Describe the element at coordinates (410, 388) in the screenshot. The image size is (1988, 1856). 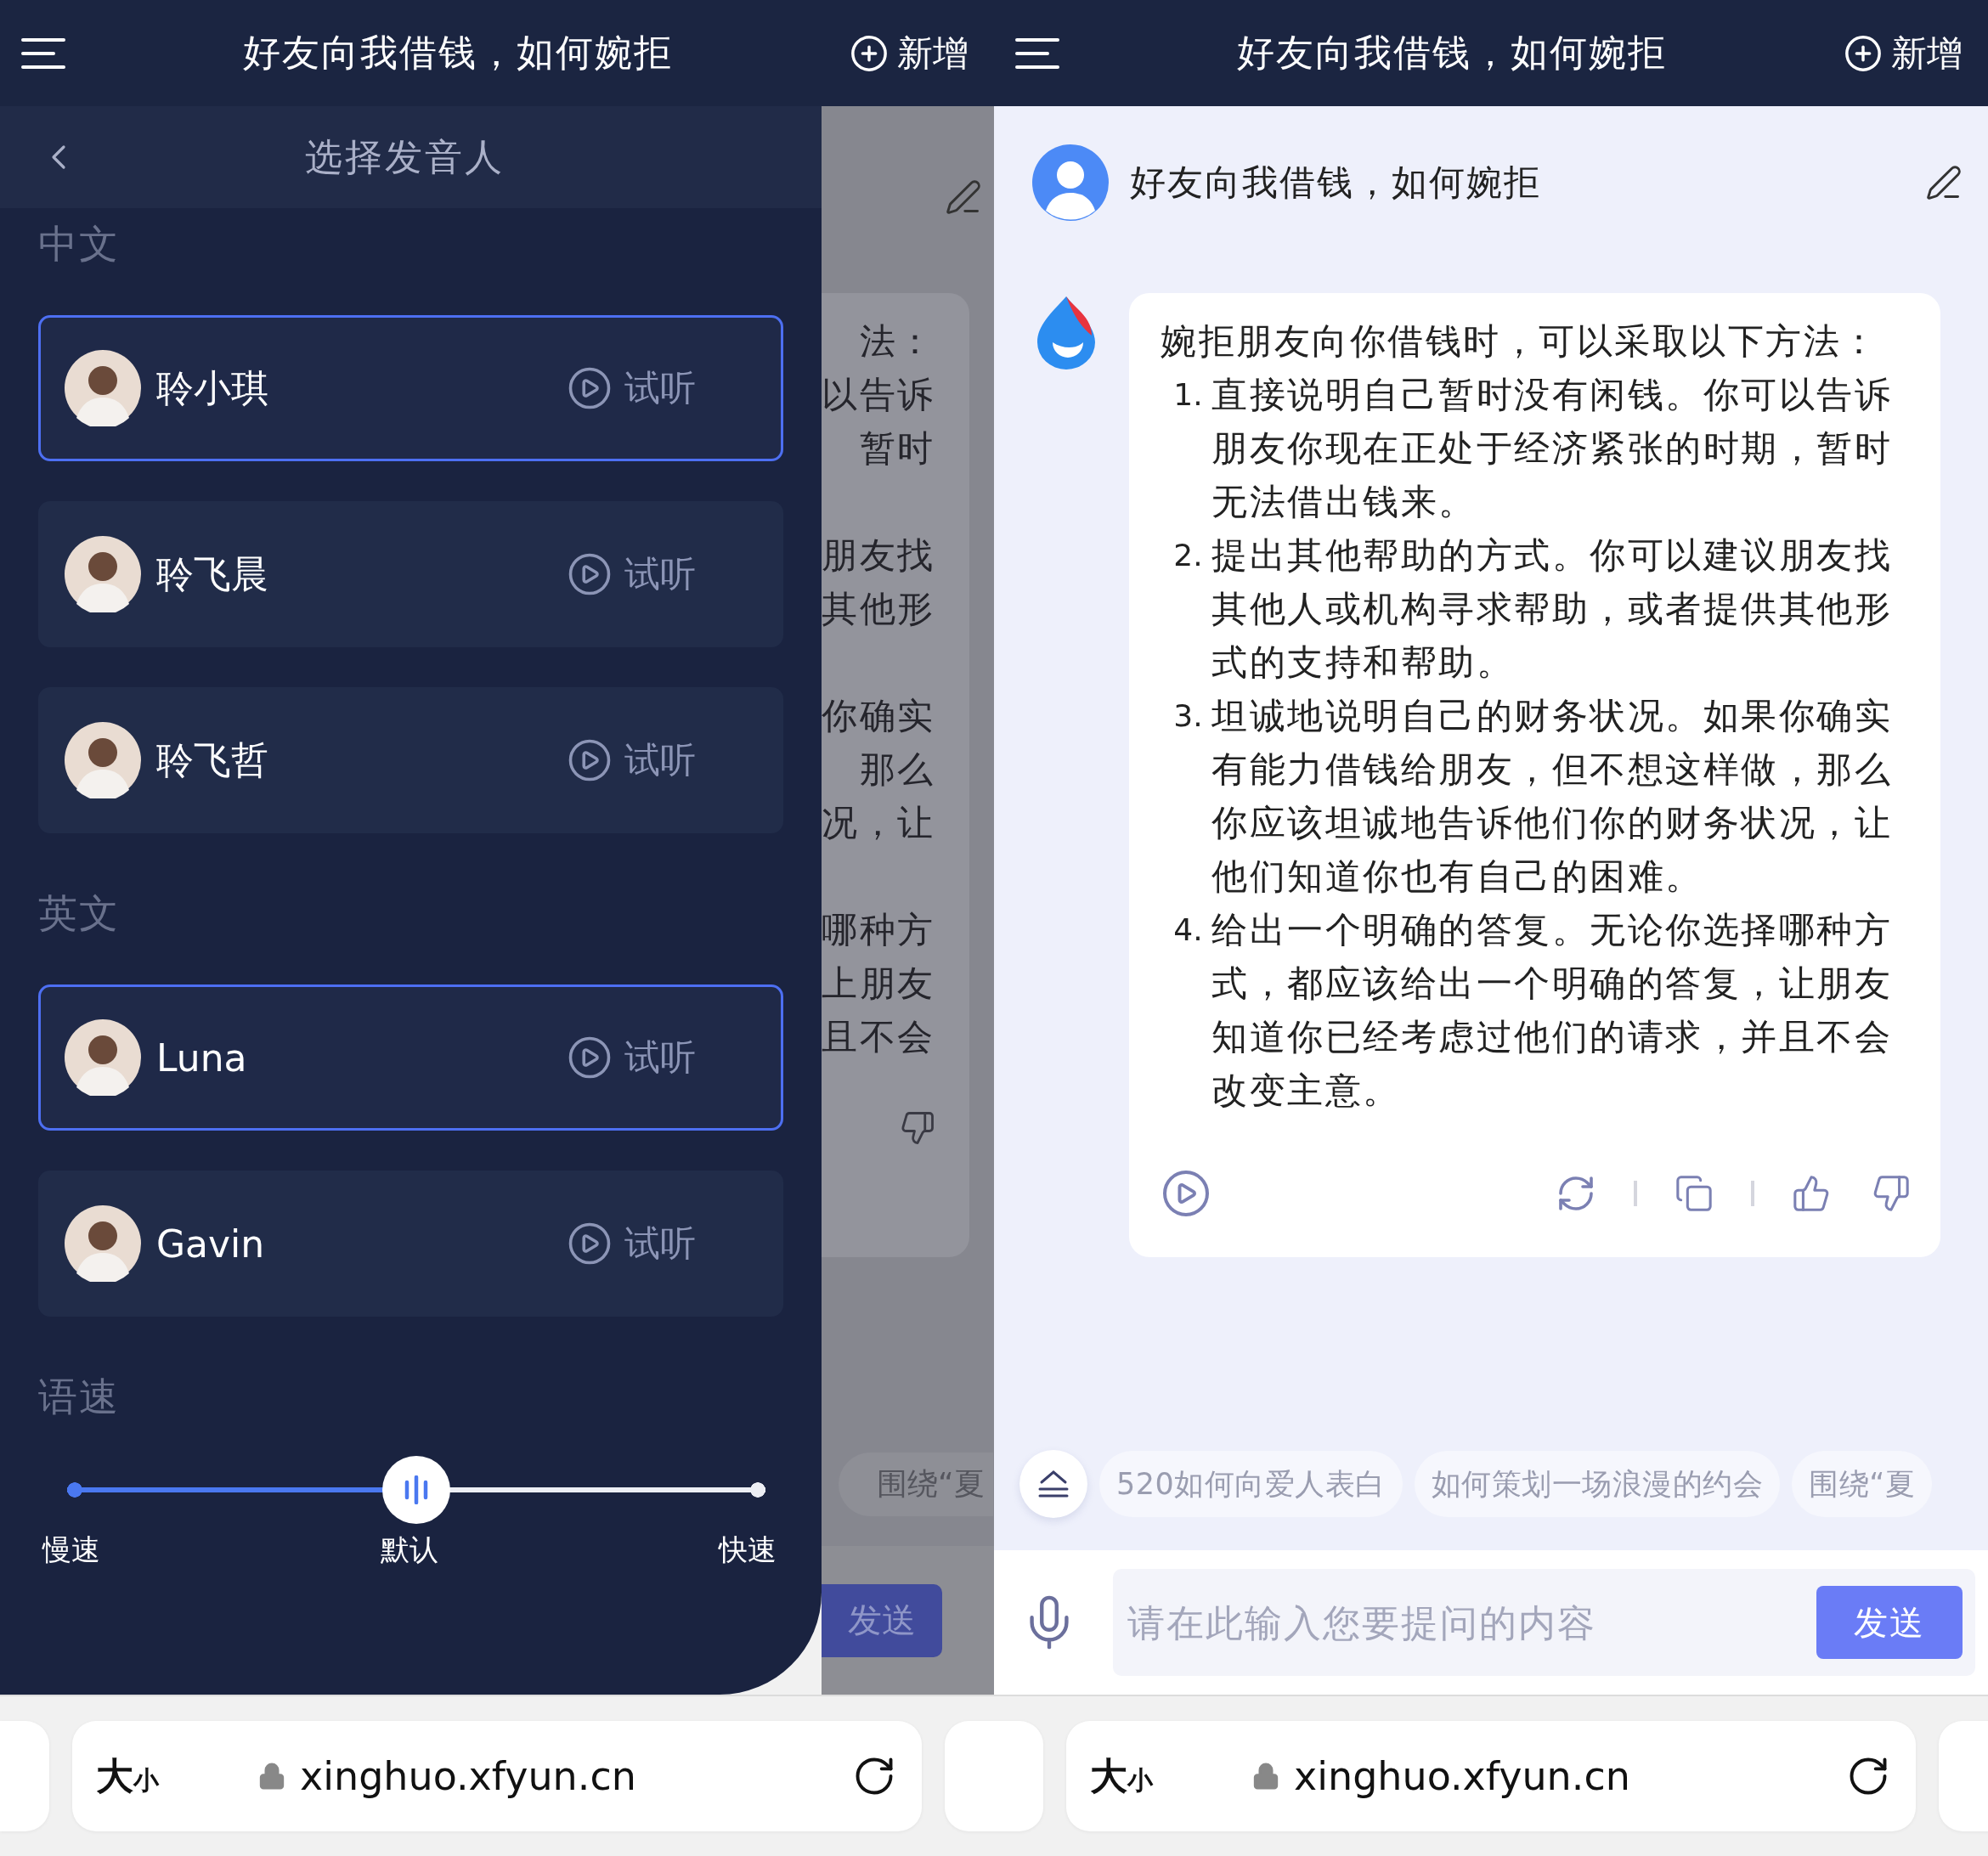
I see `voice-option: 聆小琪 试听` at that location.